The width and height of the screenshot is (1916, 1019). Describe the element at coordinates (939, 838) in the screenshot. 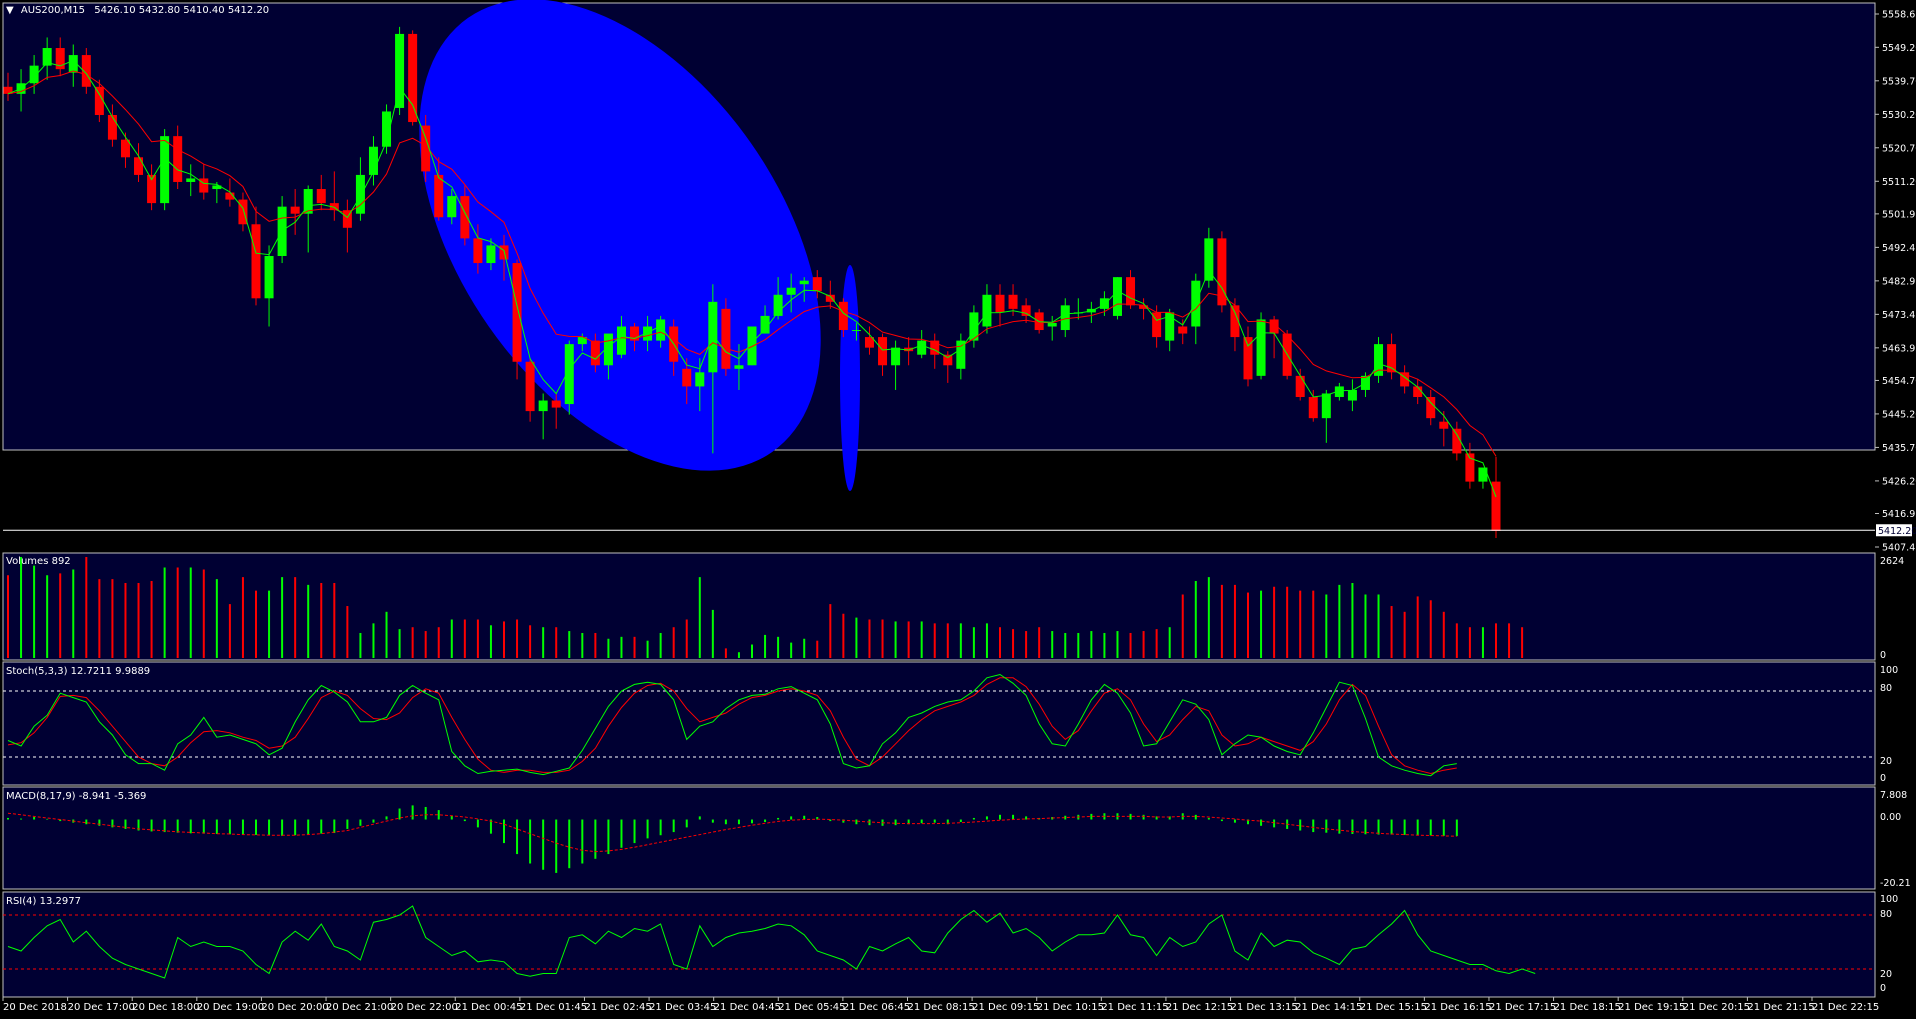

I see `macd-pane-background` at that location.